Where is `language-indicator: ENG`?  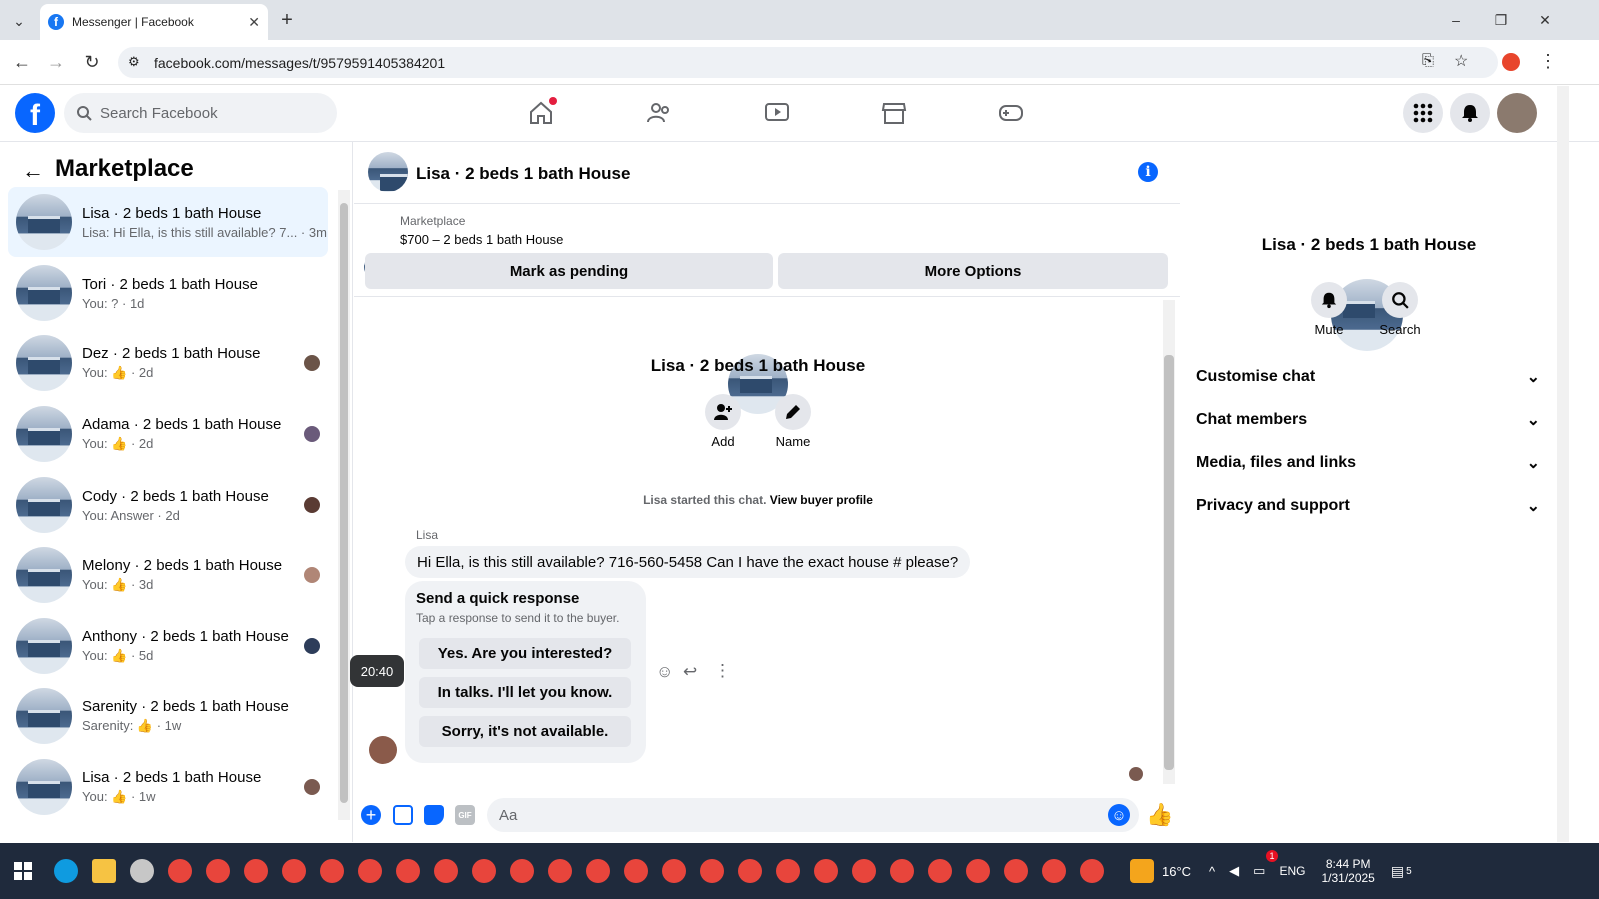
language-indicator: ENG is located at coordinates (1292, 871).